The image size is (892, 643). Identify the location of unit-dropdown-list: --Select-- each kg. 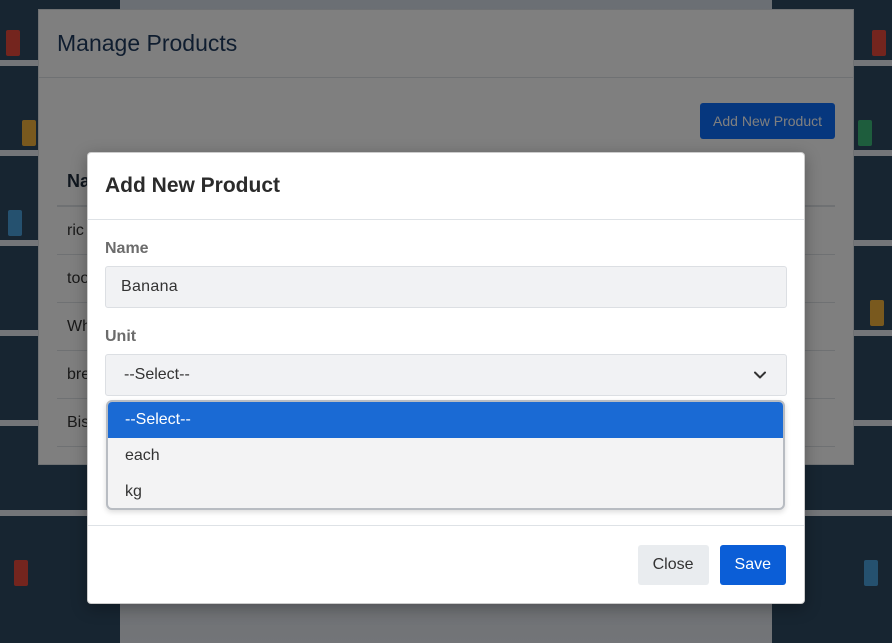
(445, 455).